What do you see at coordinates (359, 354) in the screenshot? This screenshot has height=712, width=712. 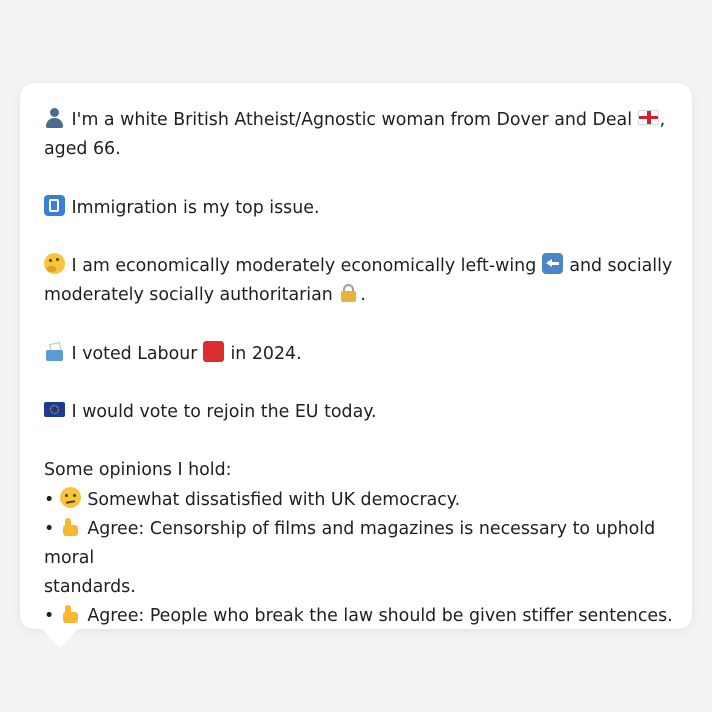 I see `vote-paragraph: I voted Labour in 2024.` at bounding box center [359, 354].